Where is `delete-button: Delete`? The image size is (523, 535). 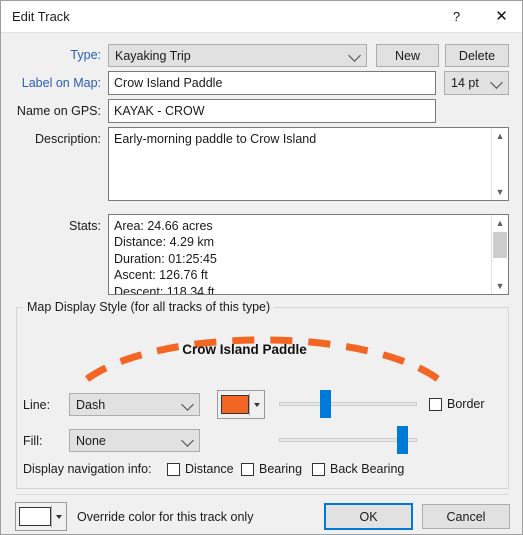
delete-button: Delete is located at coordinates (477, 55).